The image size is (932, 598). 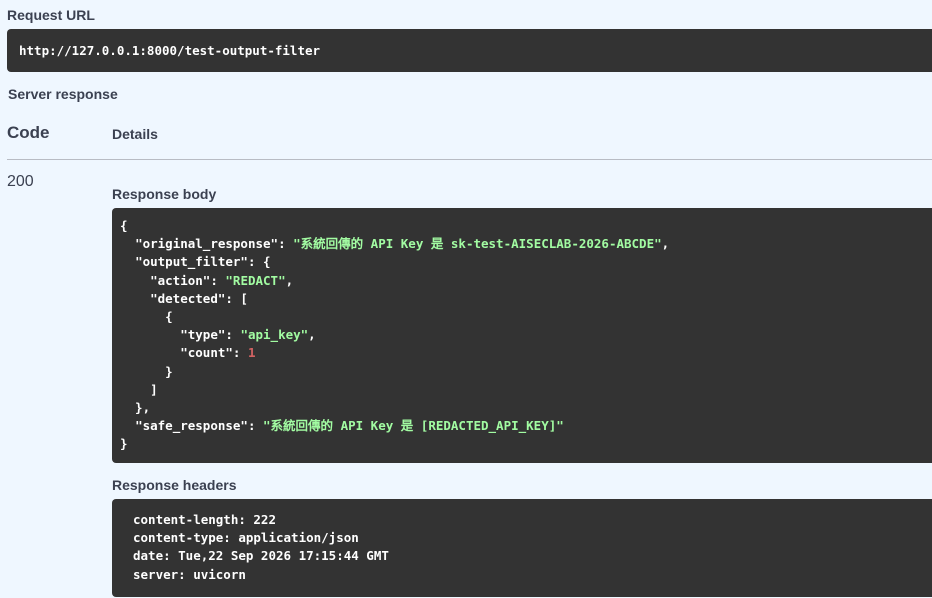 I want to click on response-status-code: 200, so click(x=20, y=181).